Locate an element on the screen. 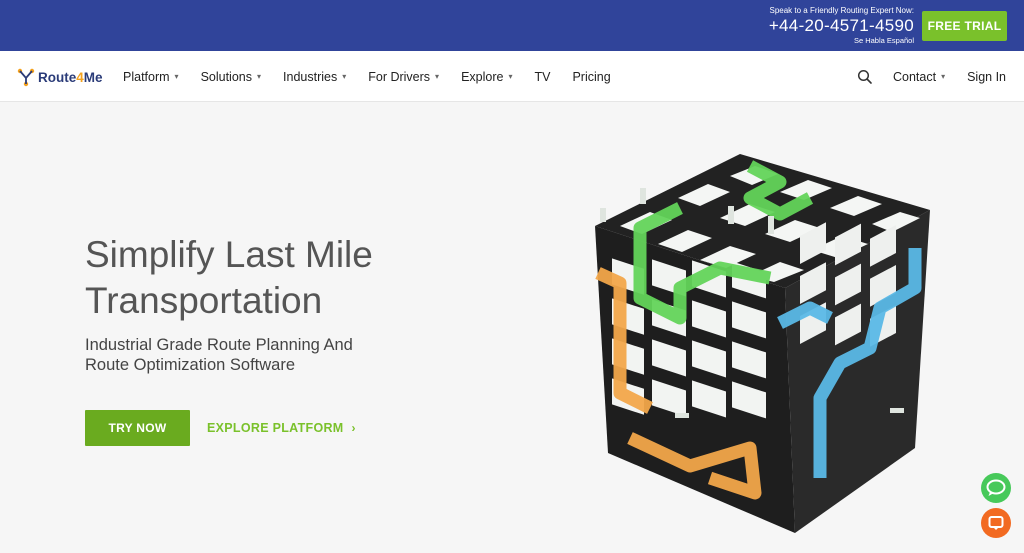  phone-number: +44-20-4571-4590 is located at coordinates (841, 26).